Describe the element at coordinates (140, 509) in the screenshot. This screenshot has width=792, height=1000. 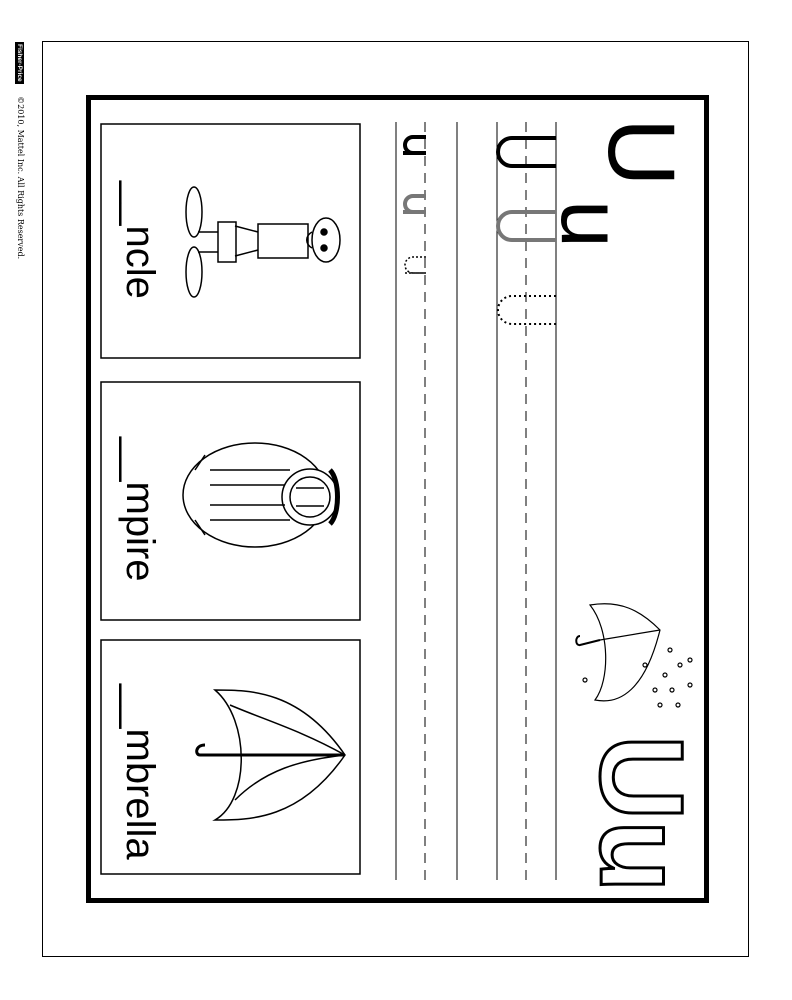
I see `word-umpire: __mpire` at that location.